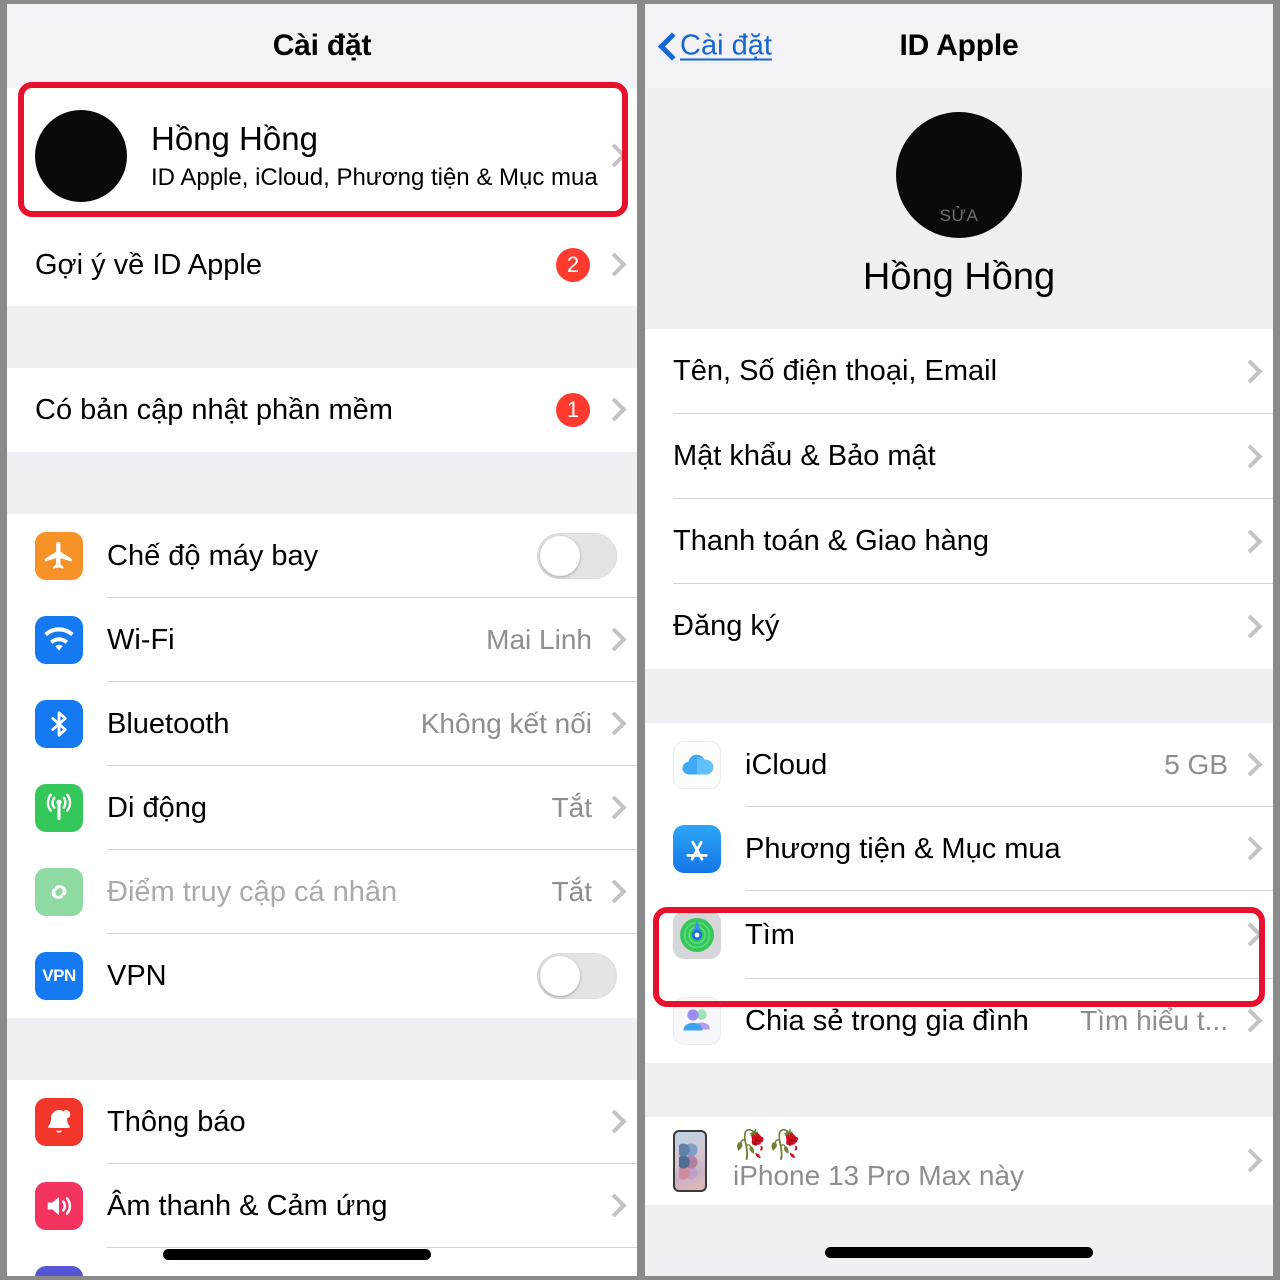 Image resolution: width=1280 pixels, height=1280 pixels. I want to click on sidebar-item-name-phone-email: Tên, Số điện thoại, Email, so click(959, 371).